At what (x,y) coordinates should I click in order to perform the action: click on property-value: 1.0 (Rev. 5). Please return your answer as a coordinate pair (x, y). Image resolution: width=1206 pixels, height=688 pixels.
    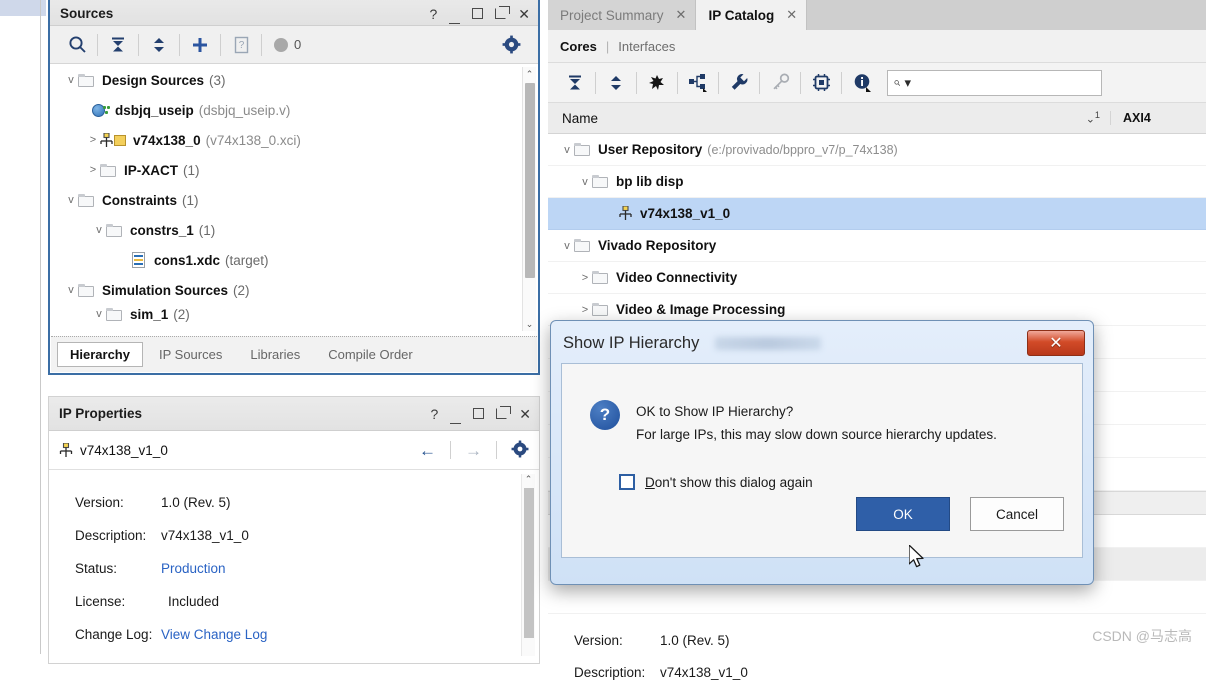
    Looking at the image, I should click on (695, 640).